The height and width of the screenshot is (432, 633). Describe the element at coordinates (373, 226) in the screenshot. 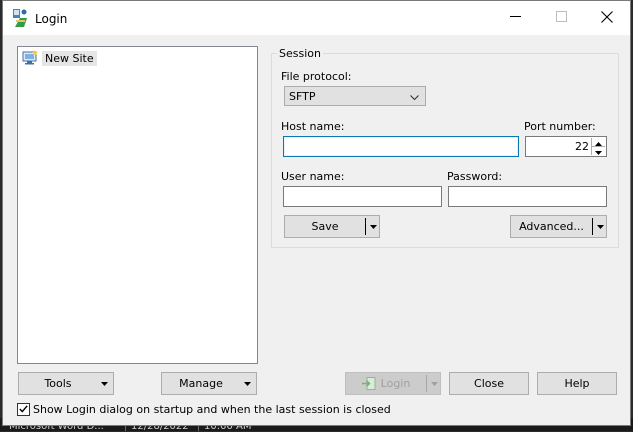

I see `save-dropdown-arrow-icon` at that location.